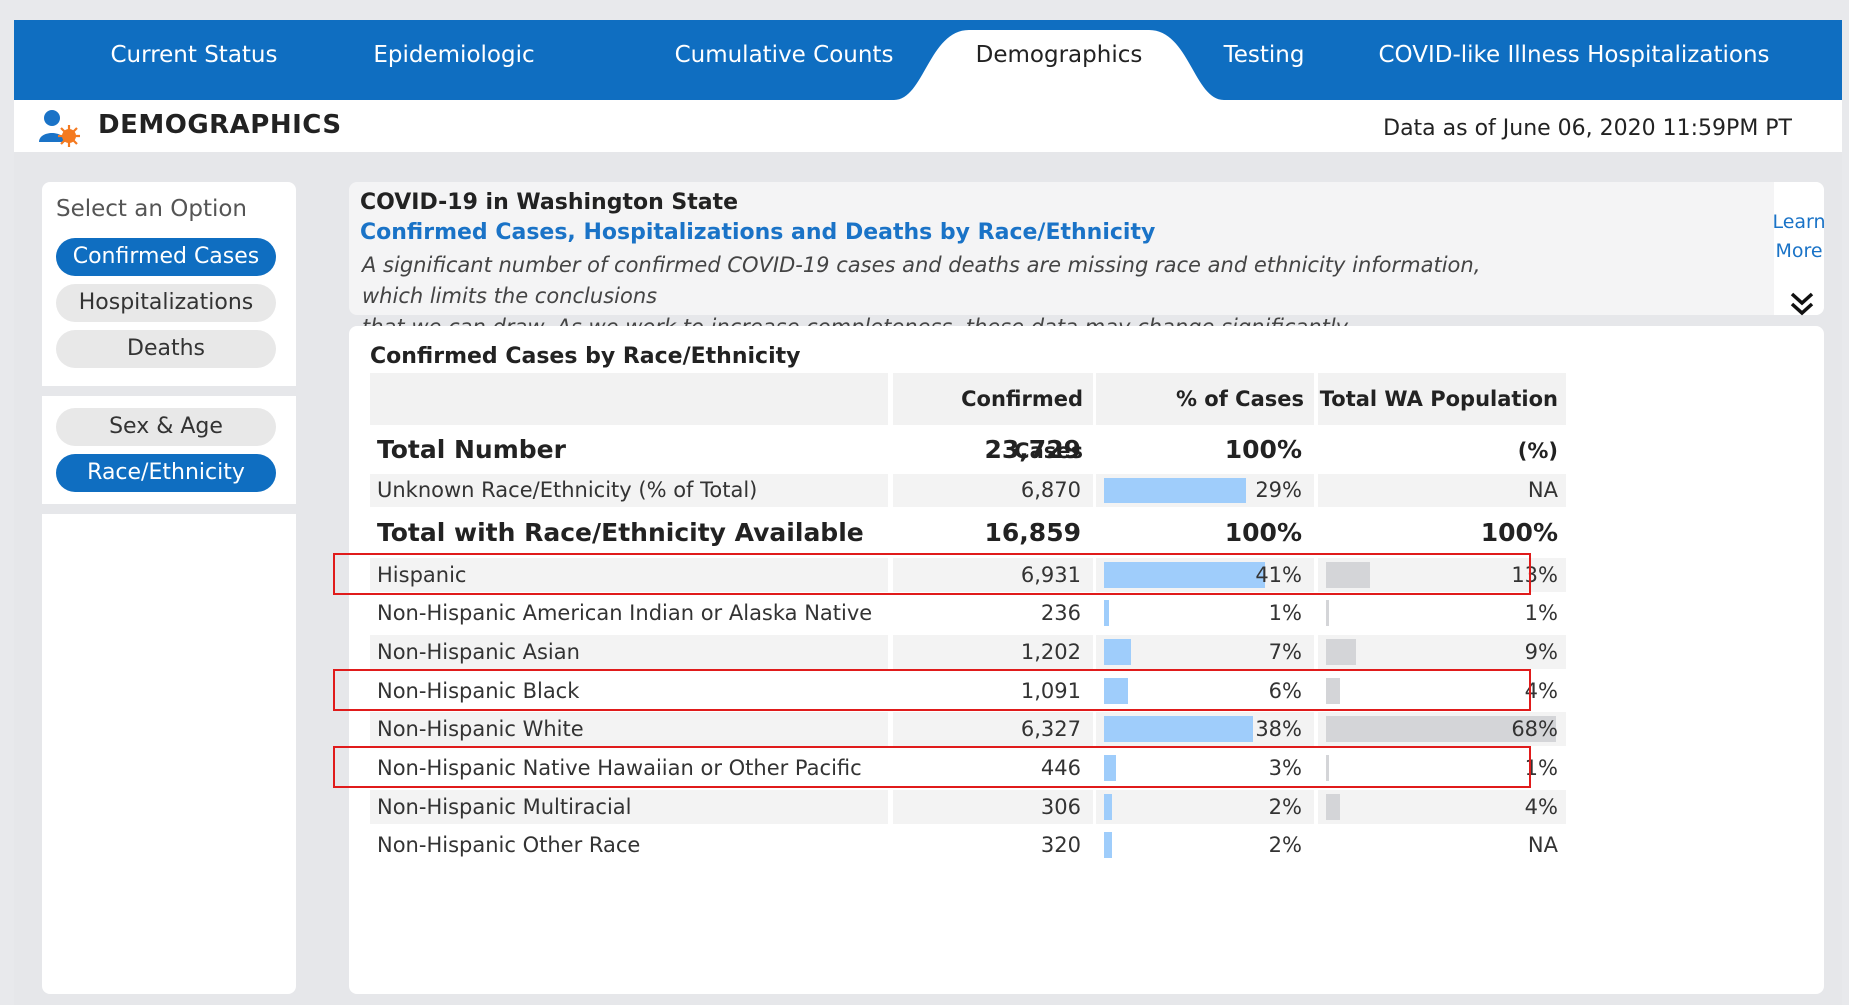 This screenshot has height=1005, width=1849. Describe the element at coordinates (993, 575) in the screenshot. I see `row-cases: 6,931` at that location.